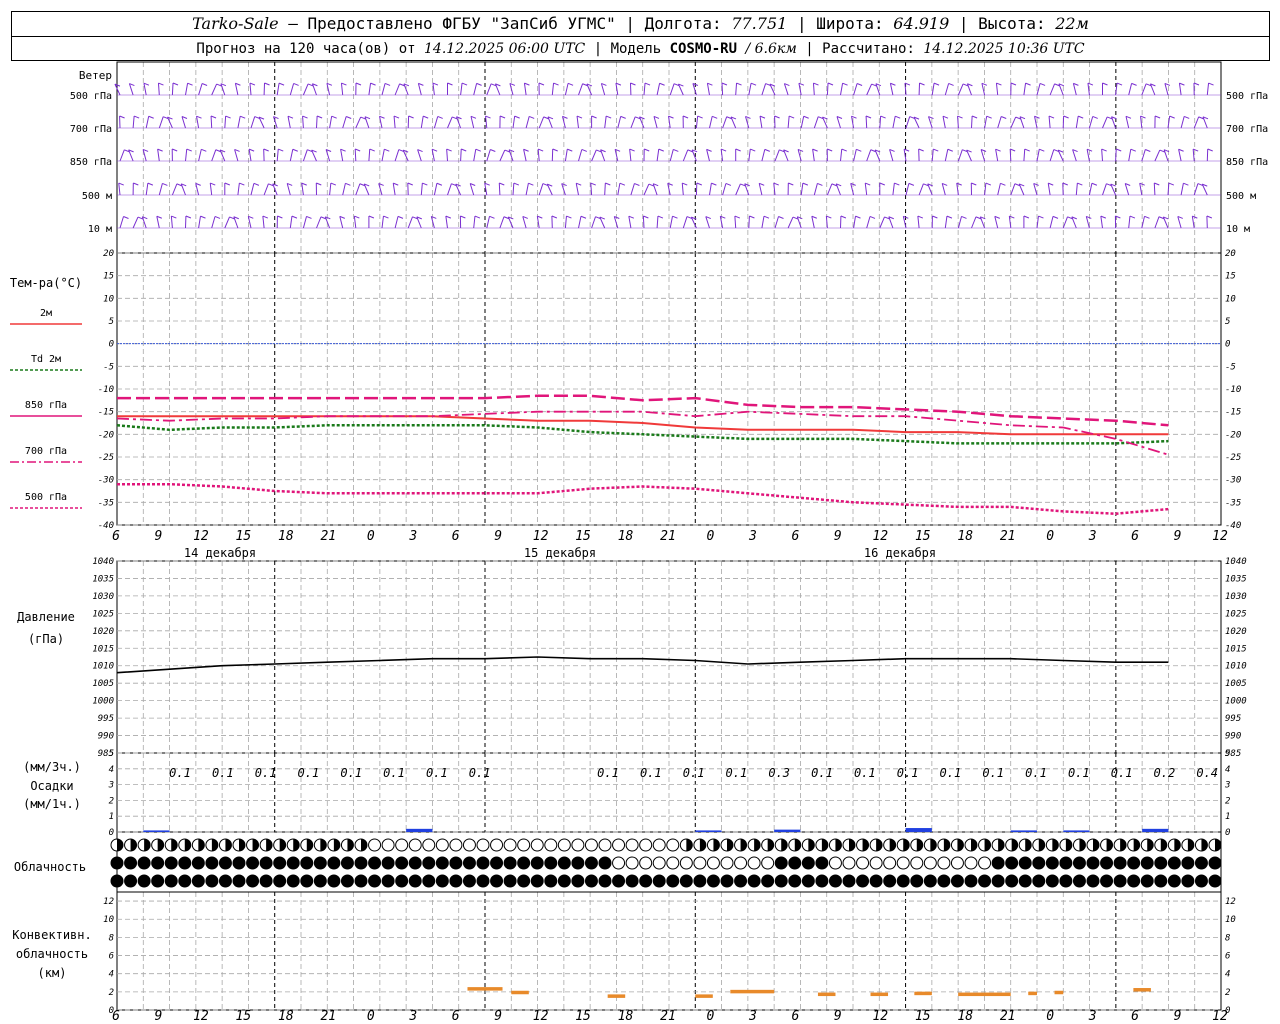  What do you see at coordinates (1247, 162) in the screenshot?
I see `wind-level-850hpa-right: 850 гПа` at bounding box center [1247, 162].